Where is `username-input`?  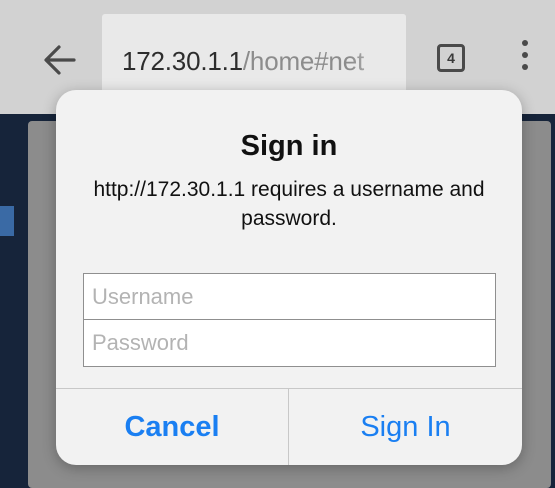
username-input is located at coordinates (289, 297).